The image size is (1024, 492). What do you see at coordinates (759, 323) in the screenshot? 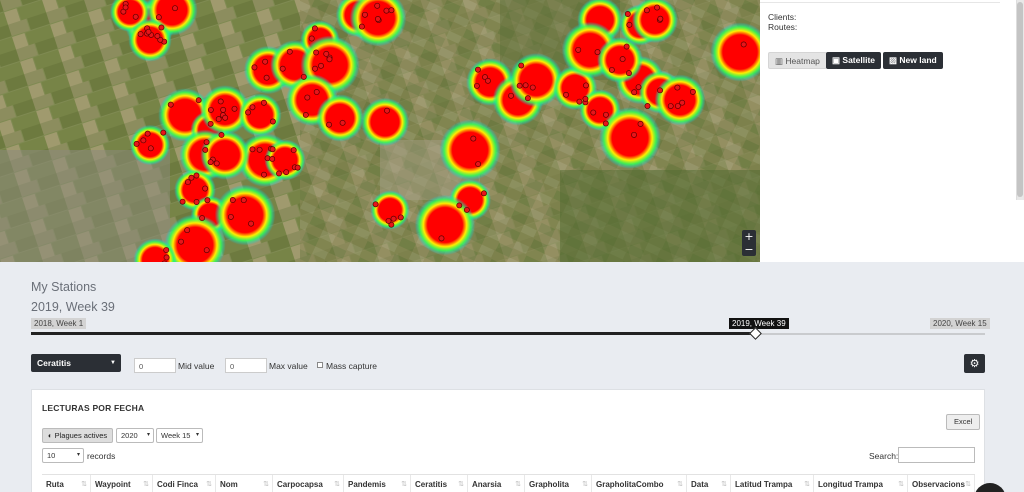
I see `slider-current-label: 2019, Week 39` at bounding box center [759, 323].